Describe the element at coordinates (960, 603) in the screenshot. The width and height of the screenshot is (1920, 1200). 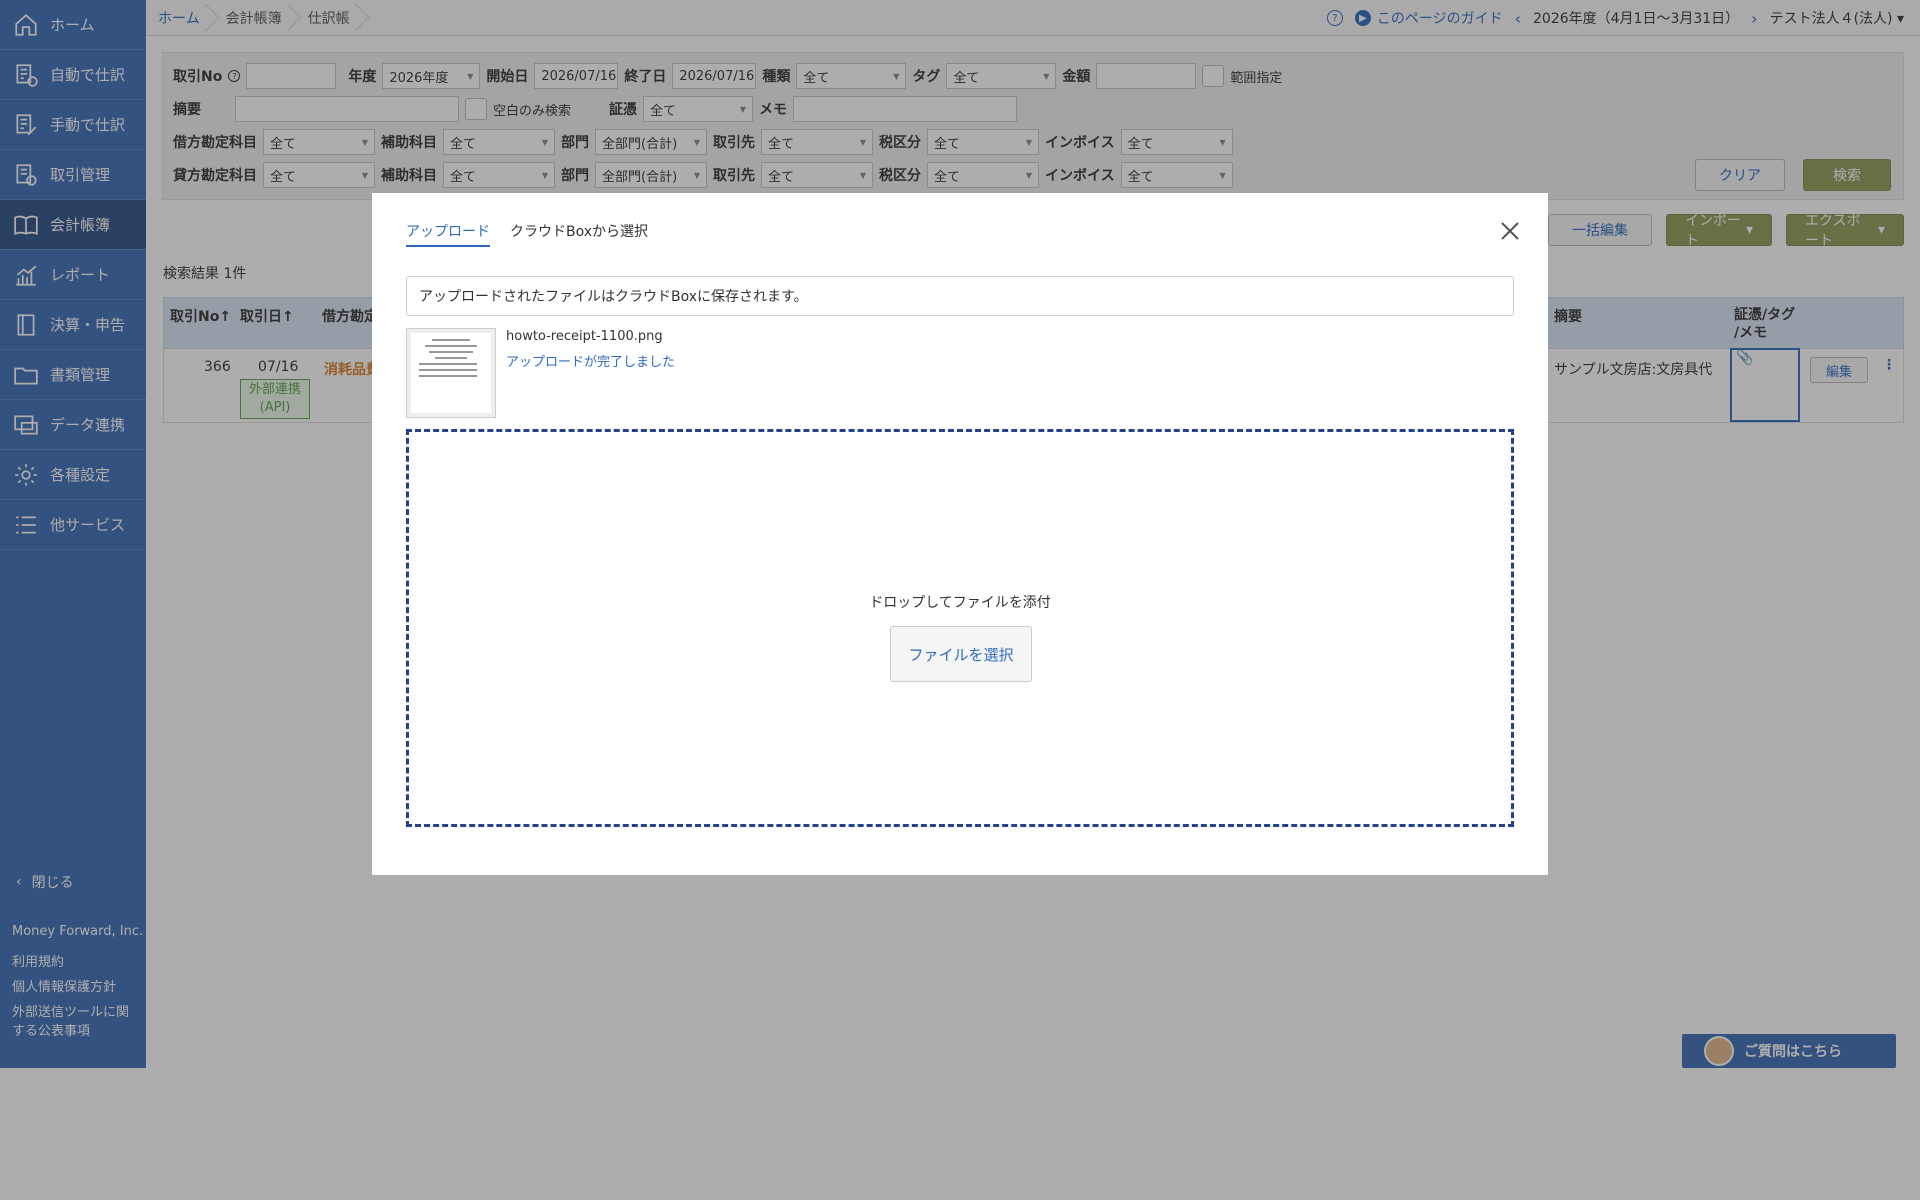
I see `drop-text: ドロップしてファイルを添付` at that location.